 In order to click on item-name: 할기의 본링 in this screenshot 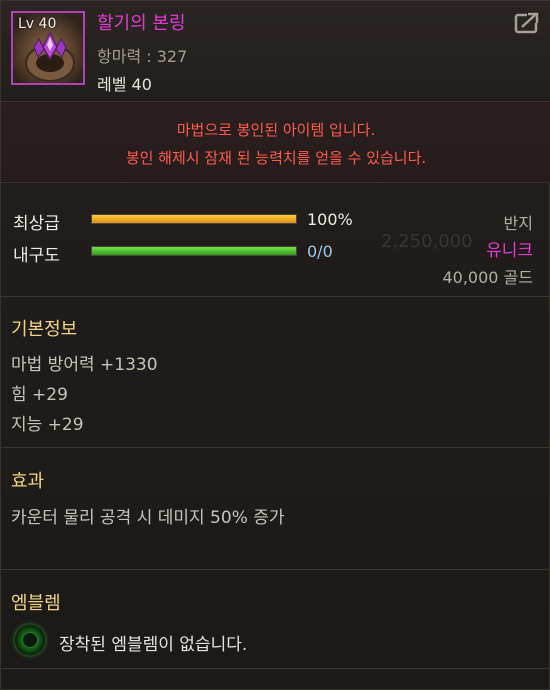, I will do `click(141, 23)`.